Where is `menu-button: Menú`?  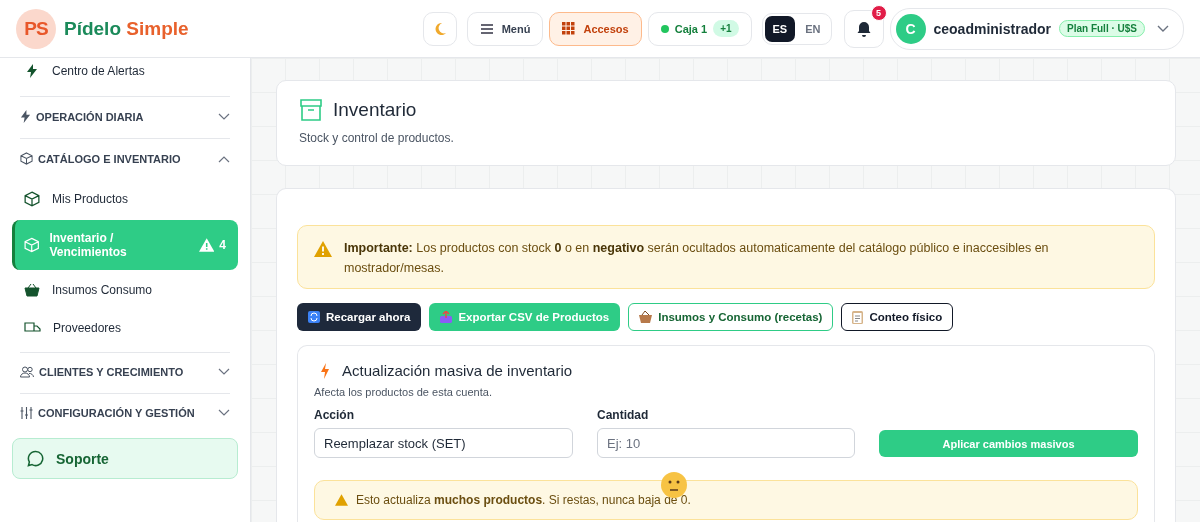
menu-button: Menú is located at coordinates (505, 28).